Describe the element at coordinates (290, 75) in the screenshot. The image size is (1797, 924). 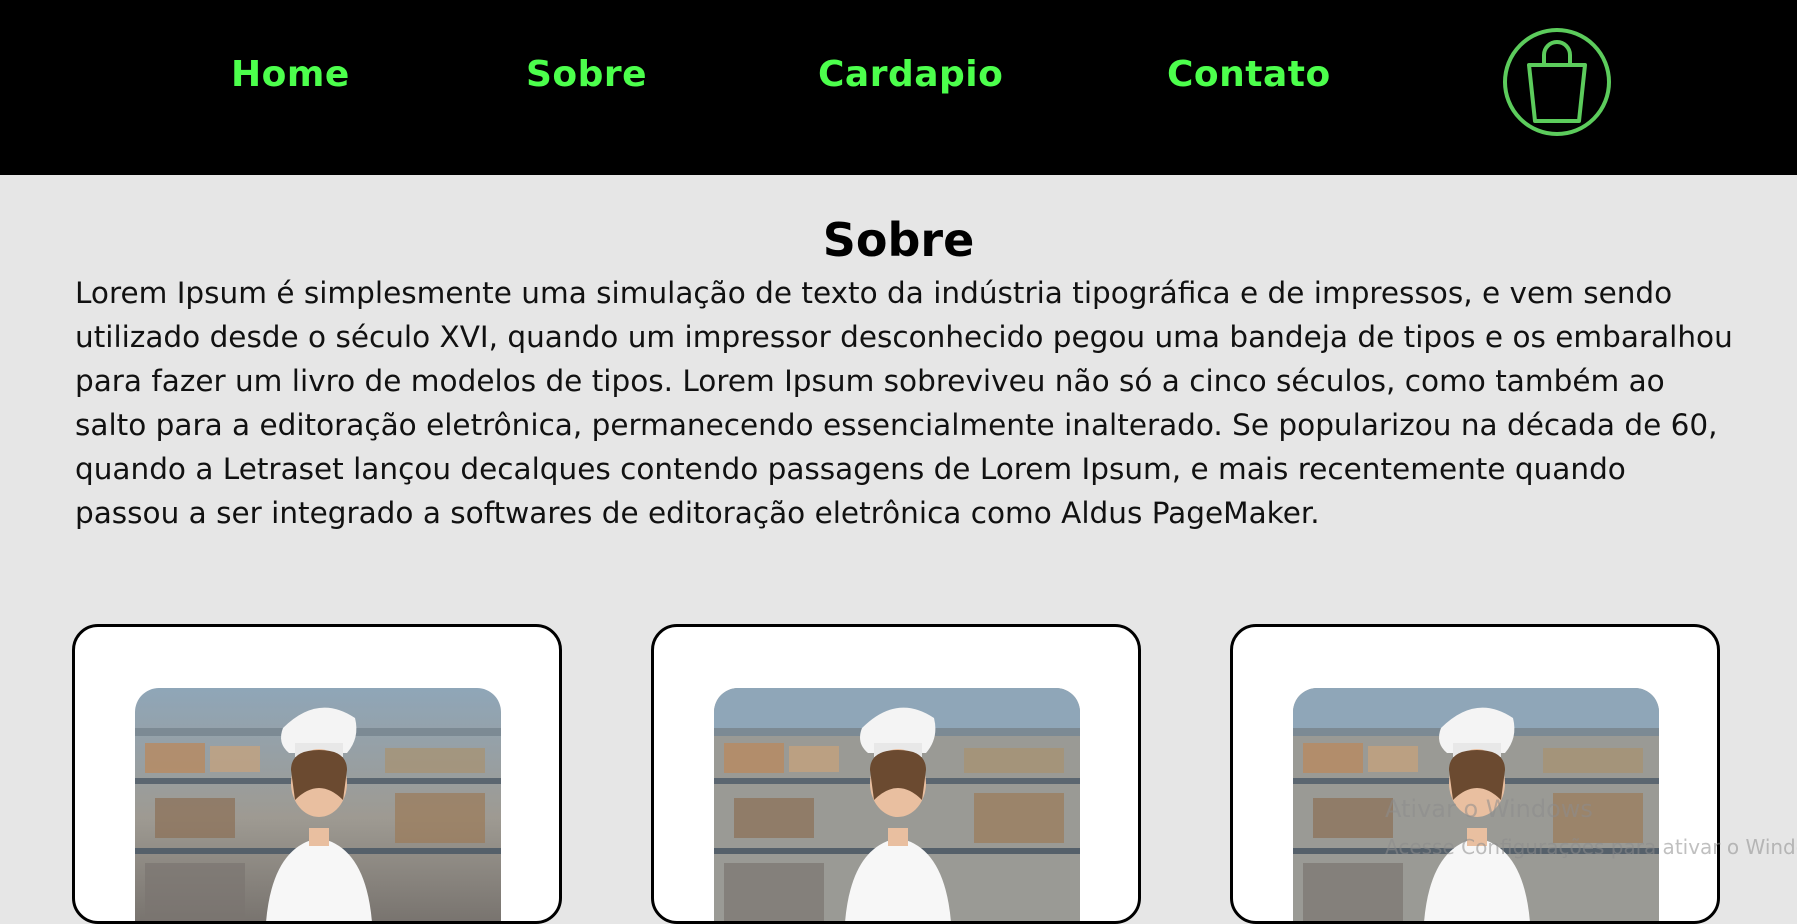
I see `nav-link-home: Home` at that location.